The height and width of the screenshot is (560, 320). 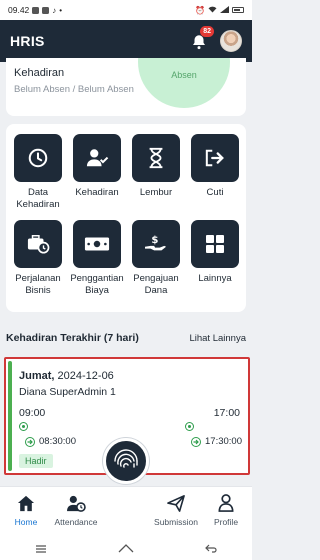 What do you see at coordinates (215, 278) in the screenshot?
I see `menu-label: Lainnya` at bounding box center [215, 278].